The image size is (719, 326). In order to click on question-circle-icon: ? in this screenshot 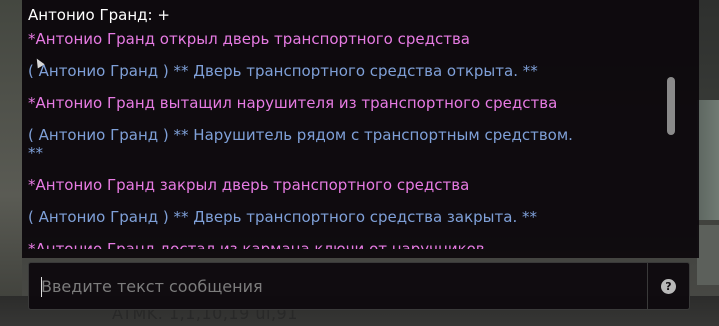, I will do `click(668, 286)`.